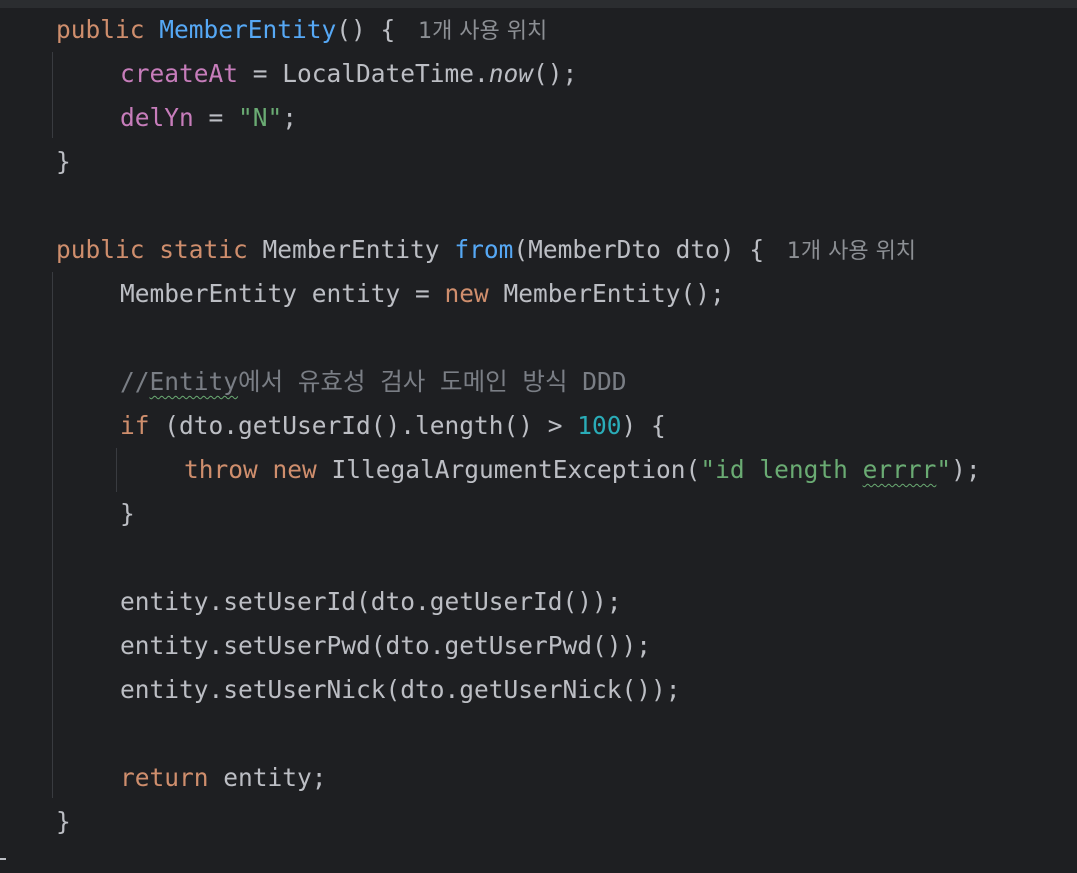  Describe the element at coordinates (538, 4) in the screenshot. I see `editor-top-border` at that location.